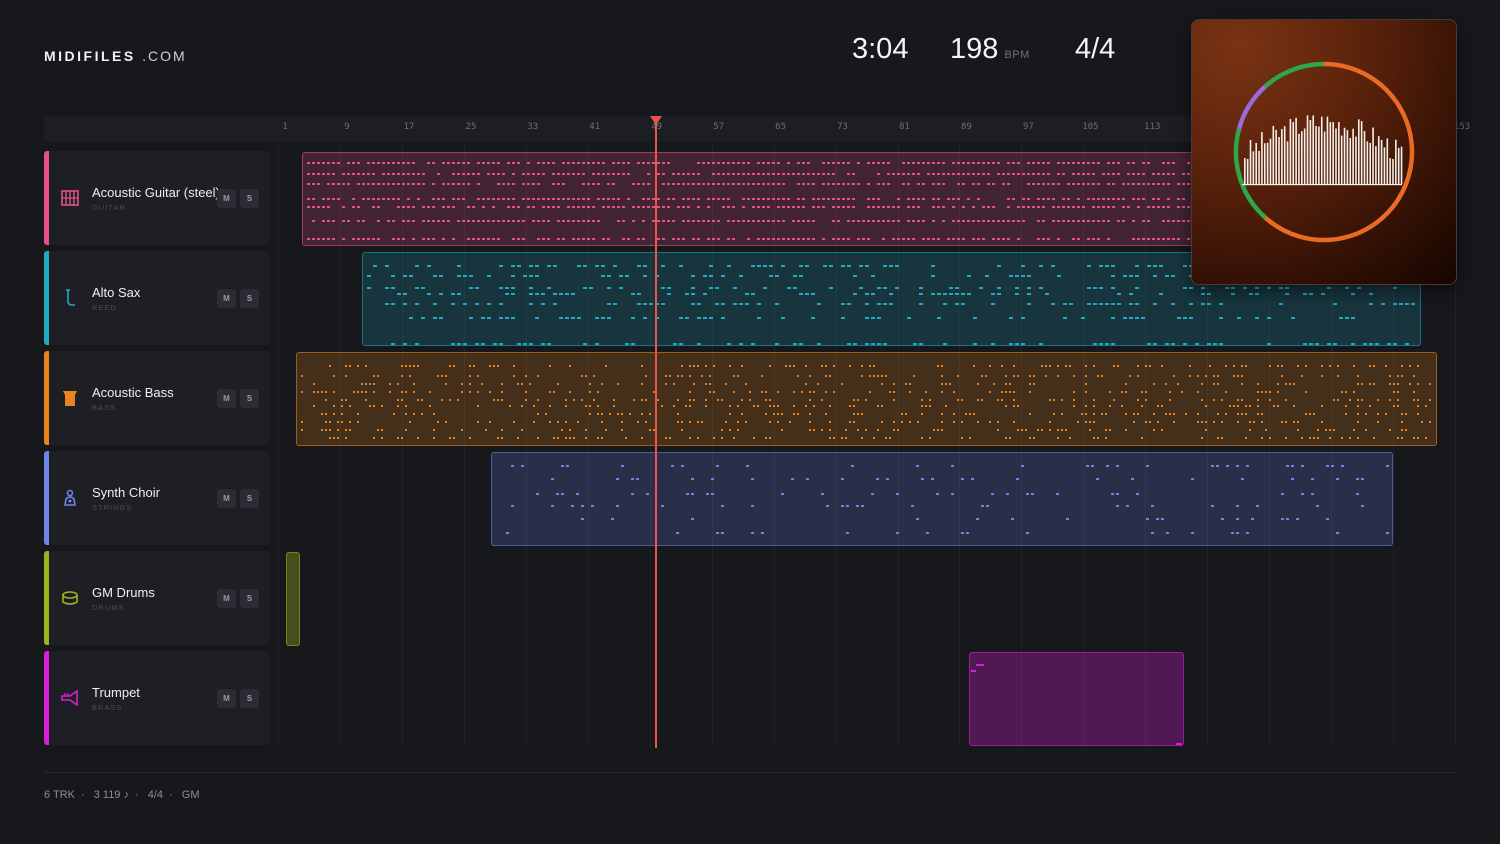 The image size is (1500, 844). Describe the element at coordinates (112, 507) in the screenshot. I see `track-category: STRINGS` at that location.